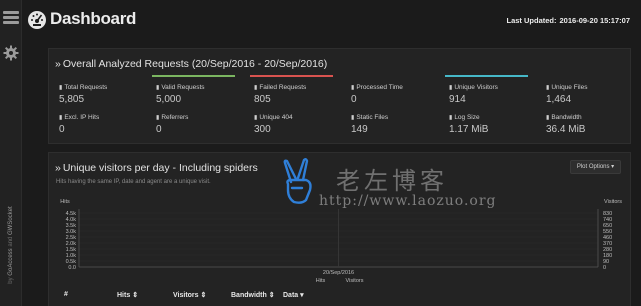  What do you see at coordinates (469, 129) in the screenshot?
I see `stat-value: 1.17 MiB` at bounding box center [469, 129].